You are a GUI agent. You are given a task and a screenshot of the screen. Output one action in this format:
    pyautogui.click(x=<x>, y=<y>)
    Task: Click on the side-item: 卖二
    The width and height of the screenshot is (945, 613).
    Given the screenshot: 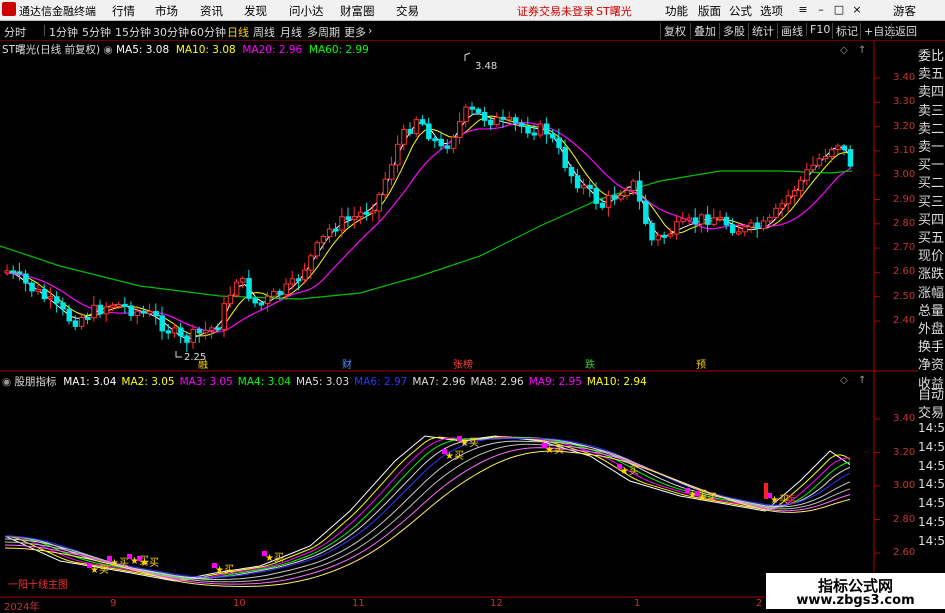 What is the action you would take?
    pyautogui.click(x=931, y=127)
    